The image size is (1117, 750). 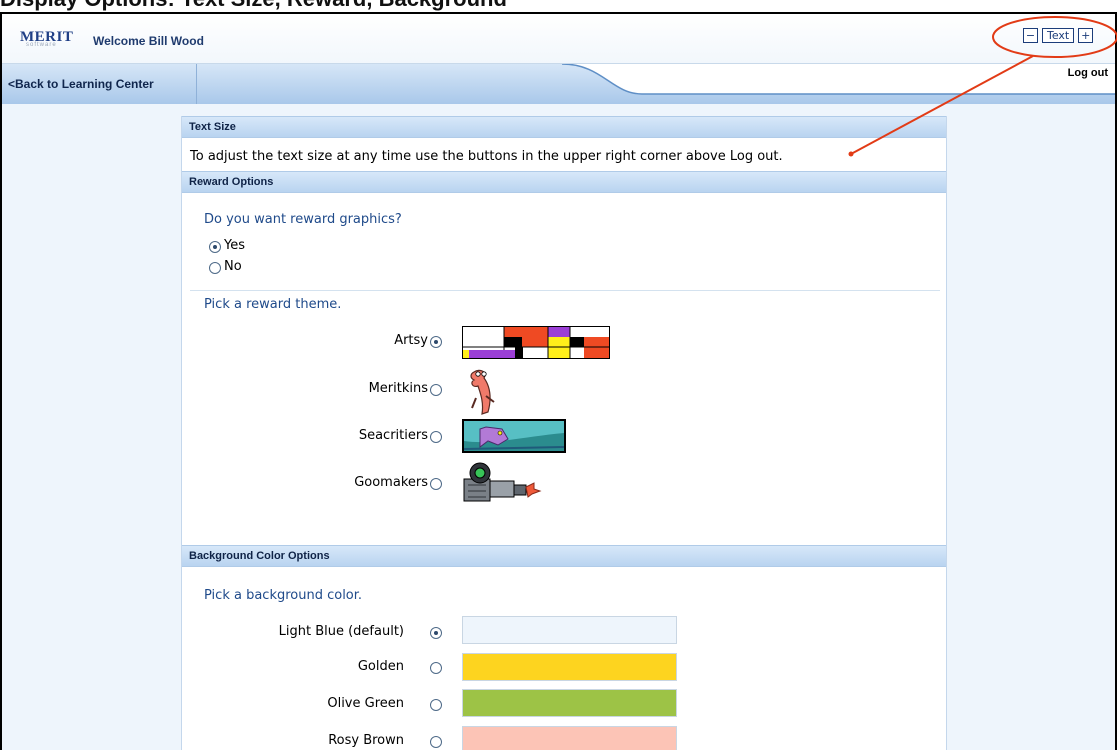 I want to click on color-olivegreen-swatch, so click(x=569, y=703).